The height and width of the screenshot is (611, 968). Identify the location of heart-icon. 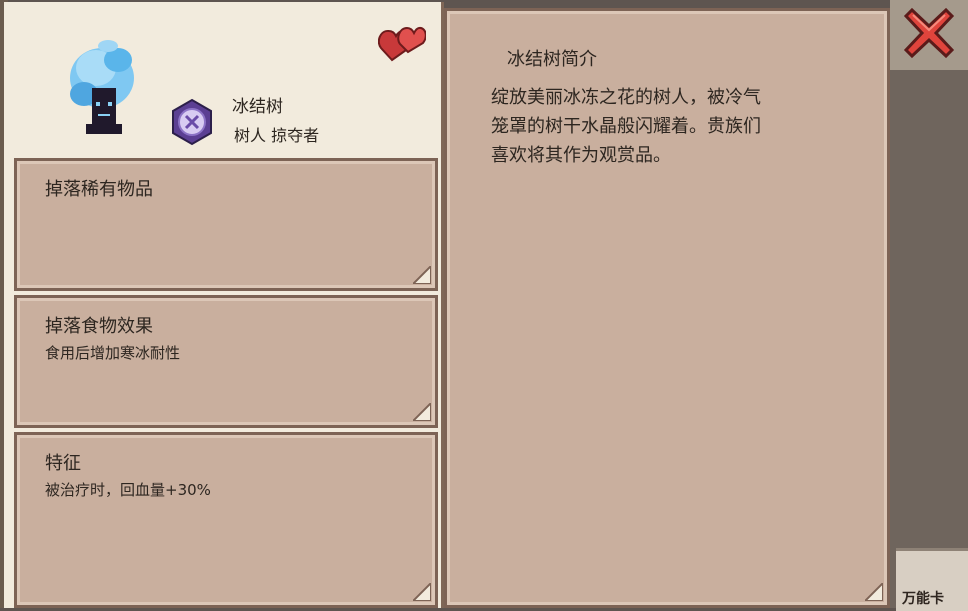
(402, 43).